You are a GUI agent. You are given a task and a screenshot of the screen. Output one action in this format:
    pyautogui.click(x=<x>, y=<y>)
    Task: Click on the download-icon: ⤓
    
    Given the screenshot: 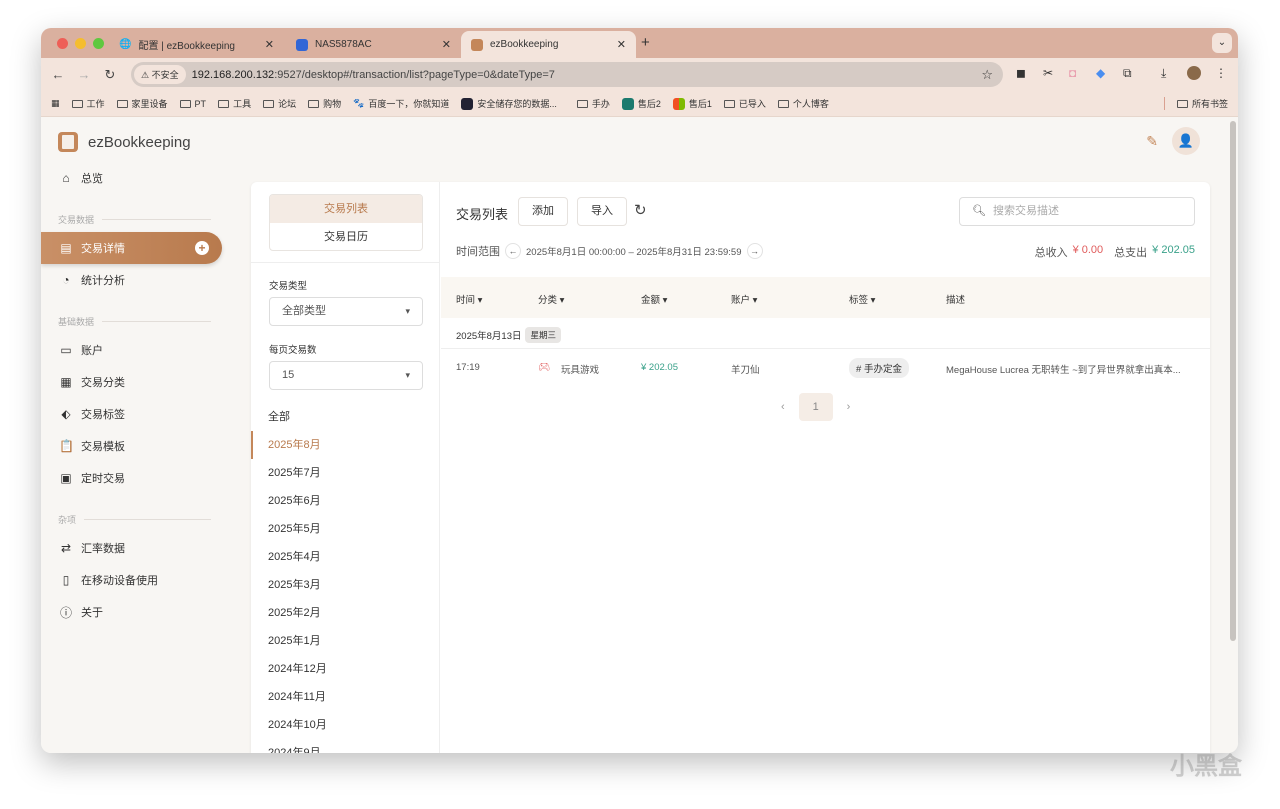 What is the action you would take?
    pyautogui.click(x=1163, y=73)
    